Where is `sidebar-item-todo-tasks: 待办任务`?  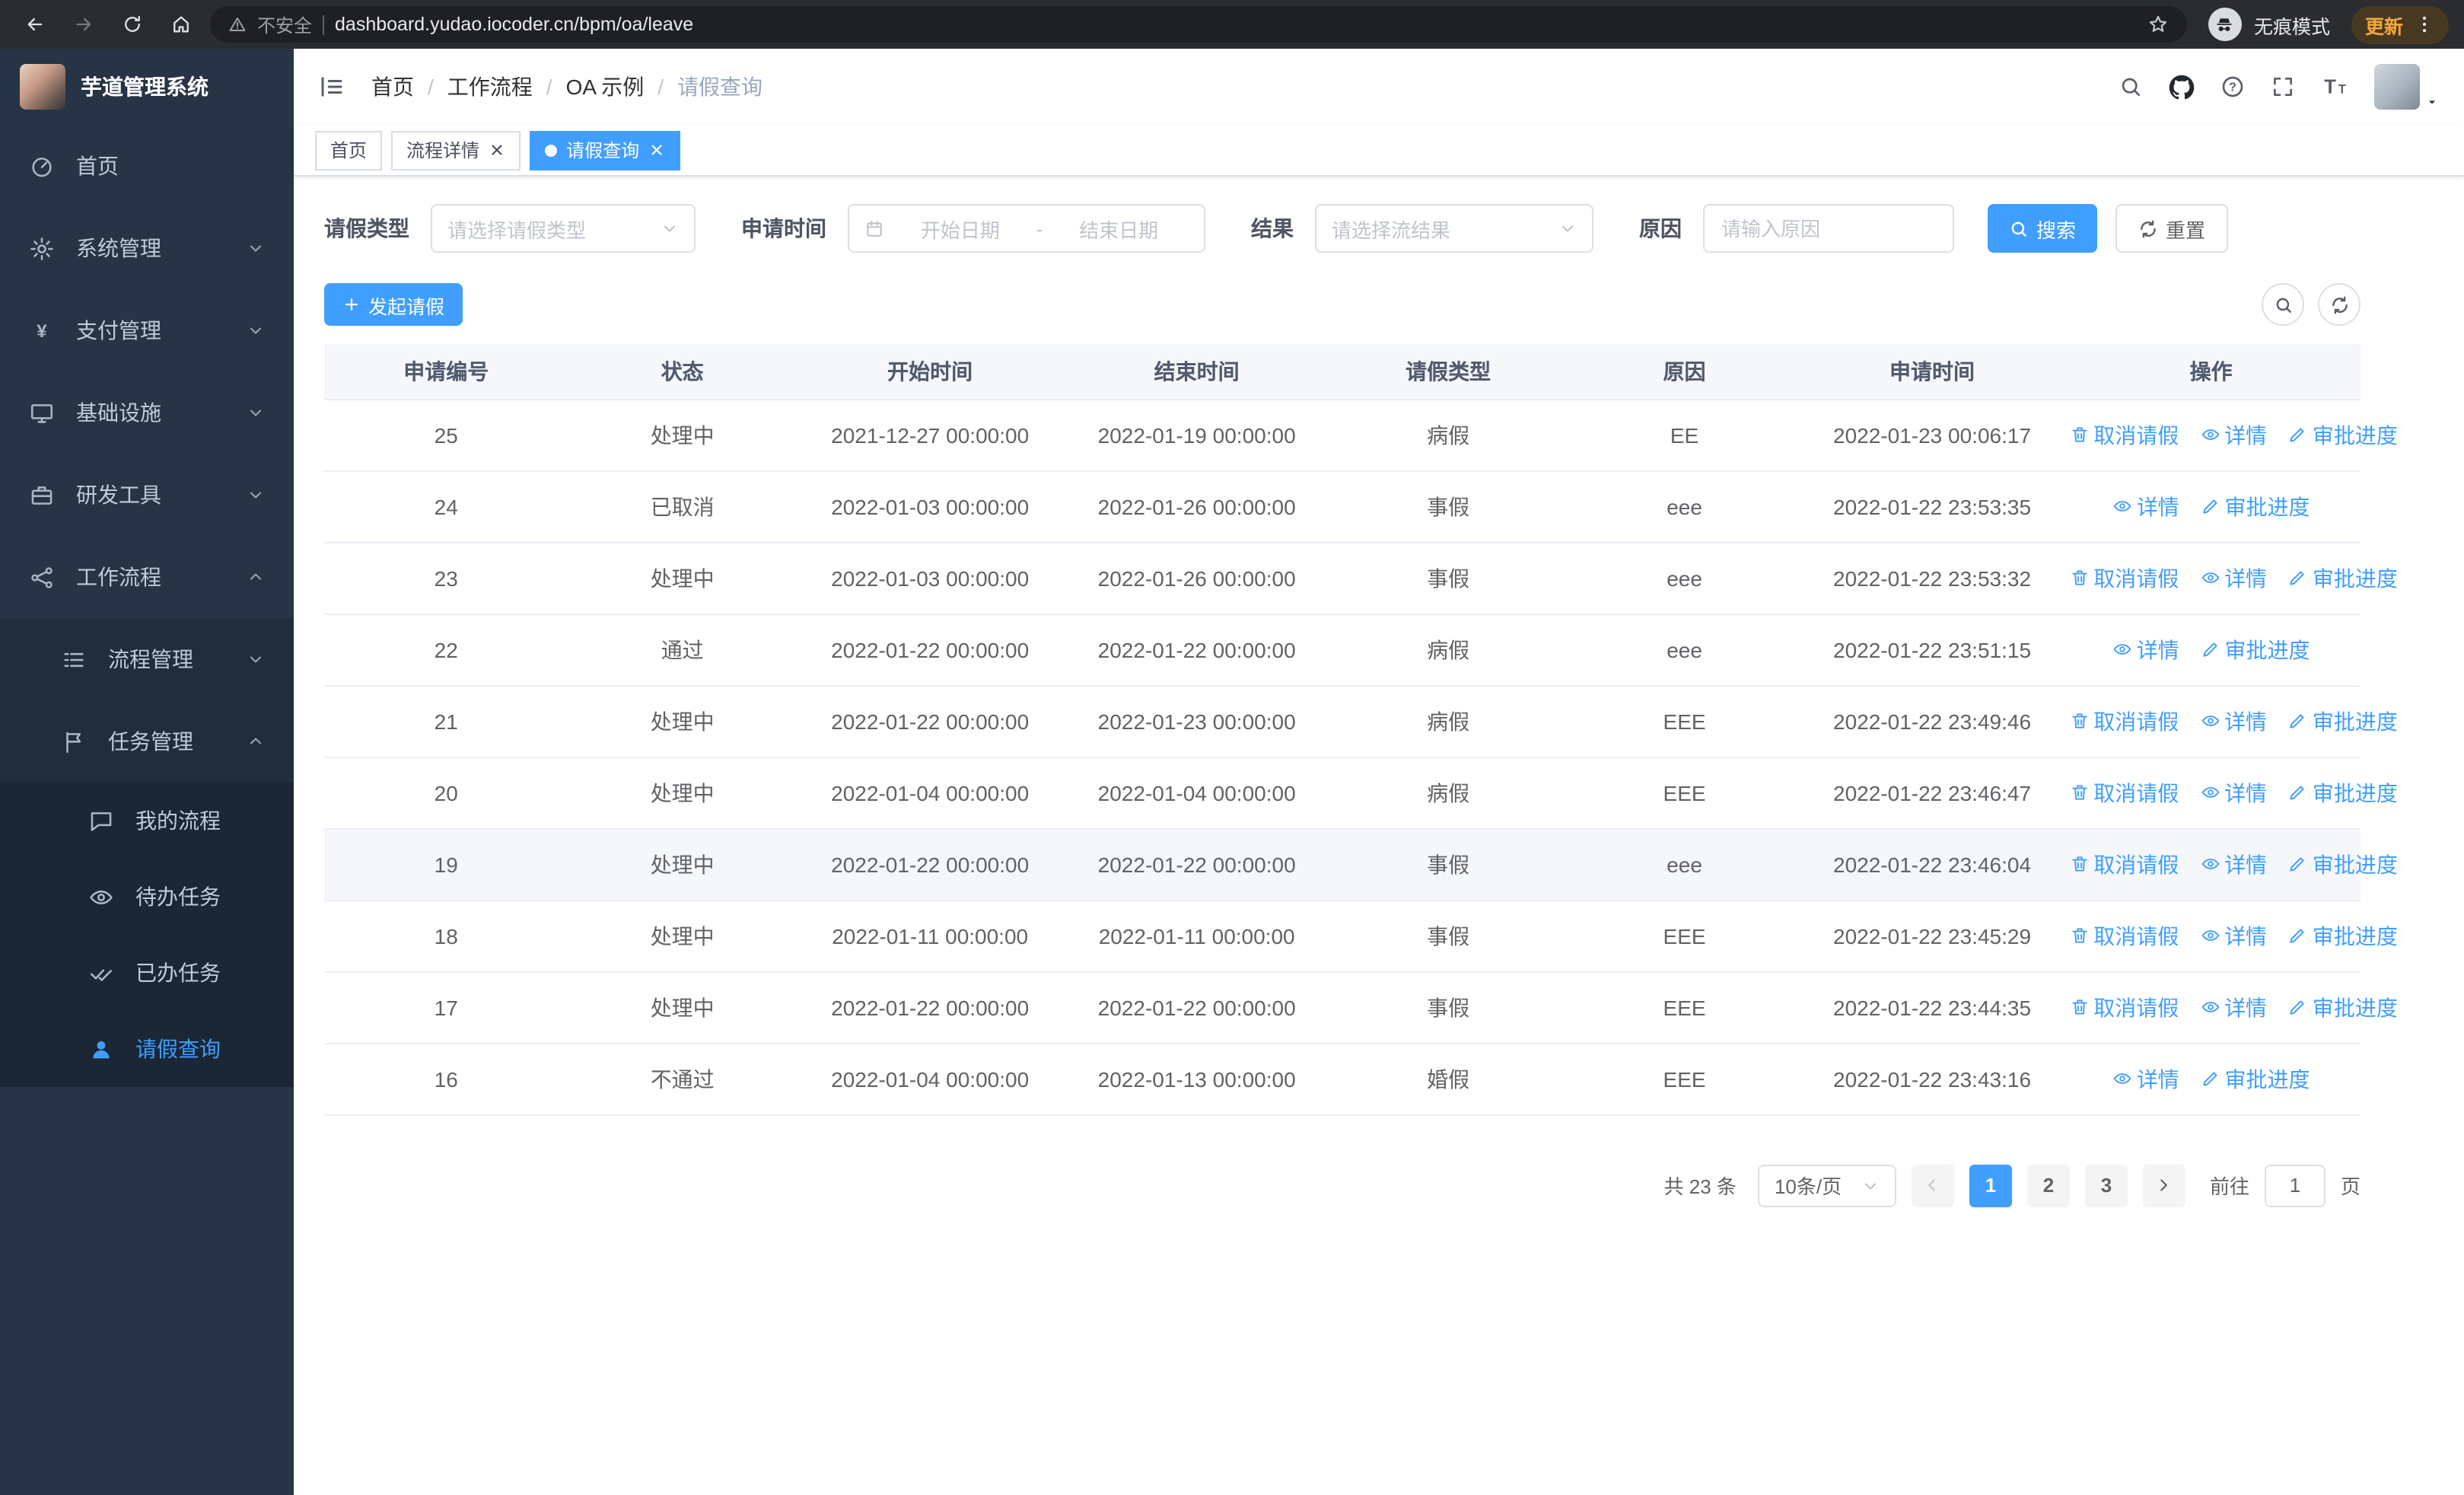 sidebar-item-todo-tasks: 待办任务 is located at coordinates (147, 897).